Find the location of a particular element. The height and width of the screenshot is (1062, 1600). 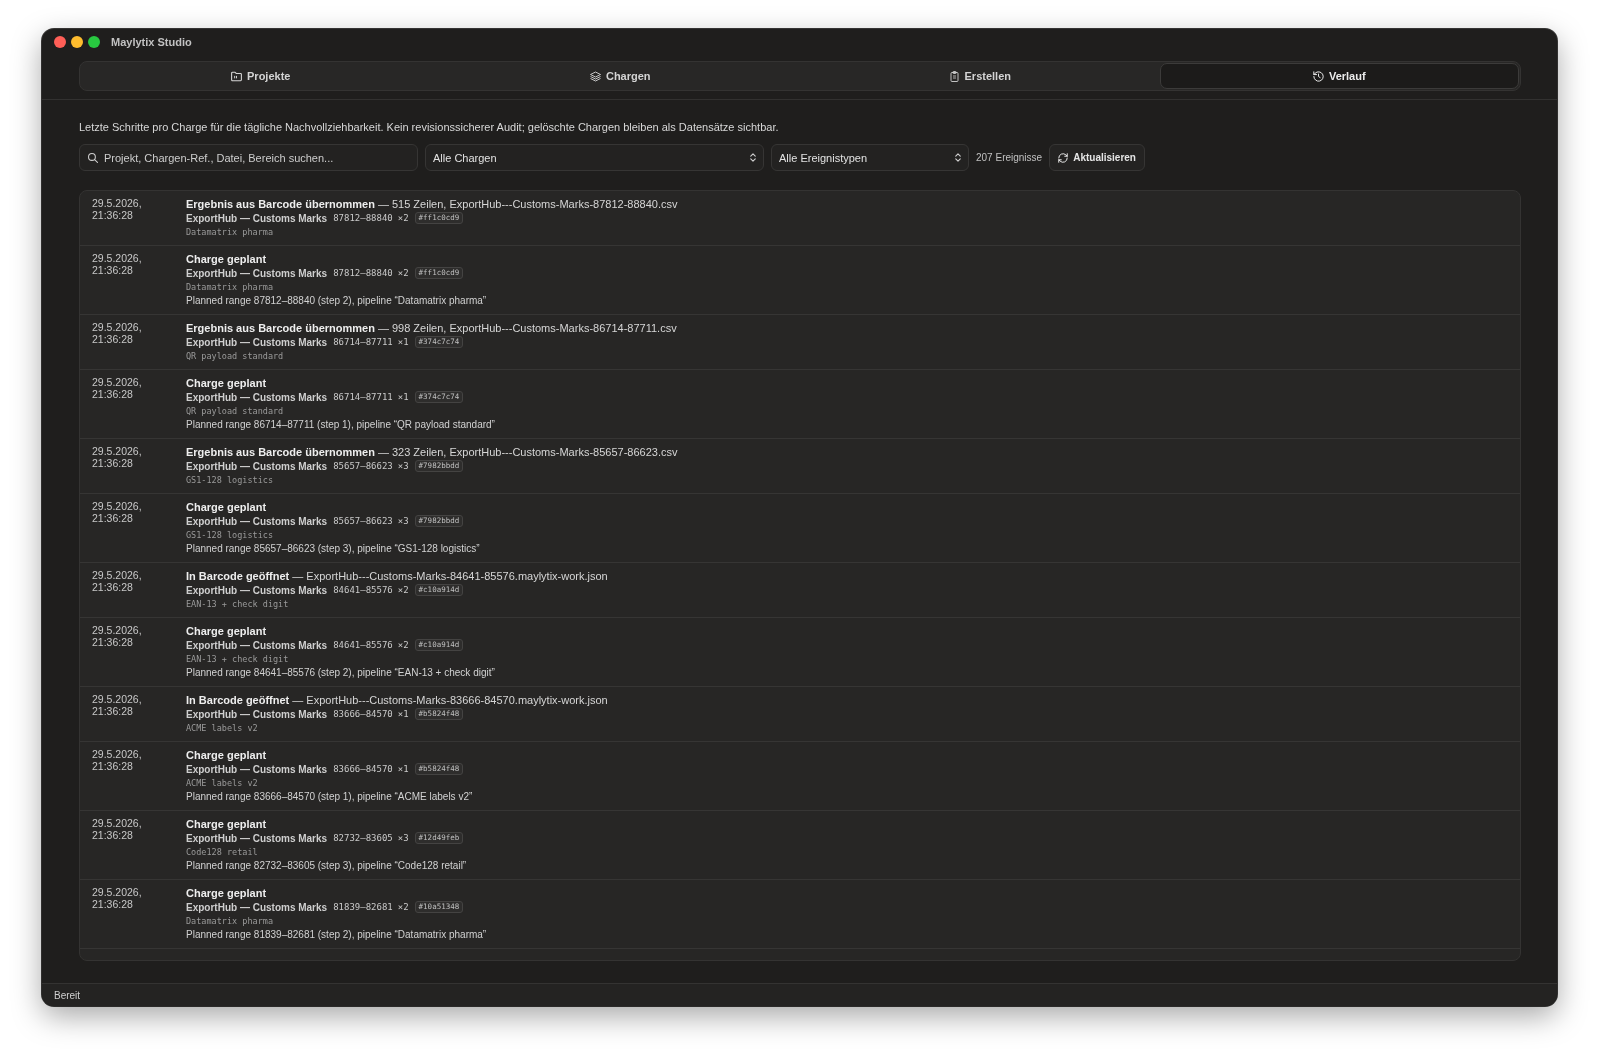

window-zoom-button is located at coordinates (94, 42).